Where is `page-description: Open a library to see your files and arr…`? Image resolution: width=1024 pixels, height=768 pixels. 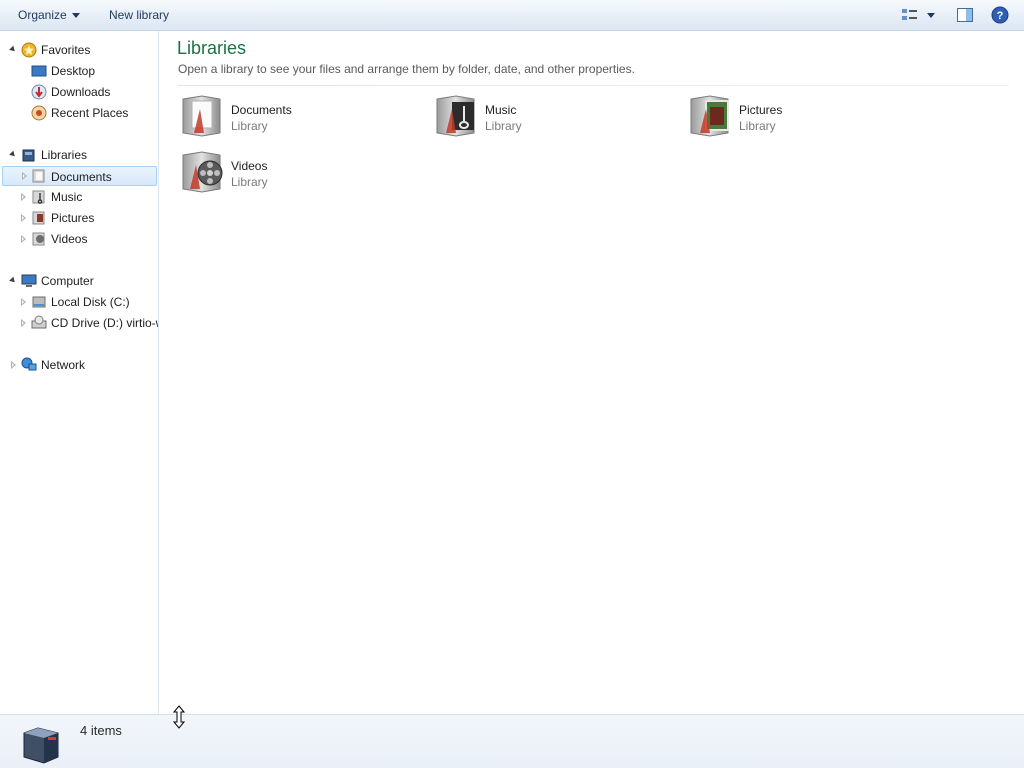 page-description: Open a library to see your files and arr… is located at coordinates (406, 69).